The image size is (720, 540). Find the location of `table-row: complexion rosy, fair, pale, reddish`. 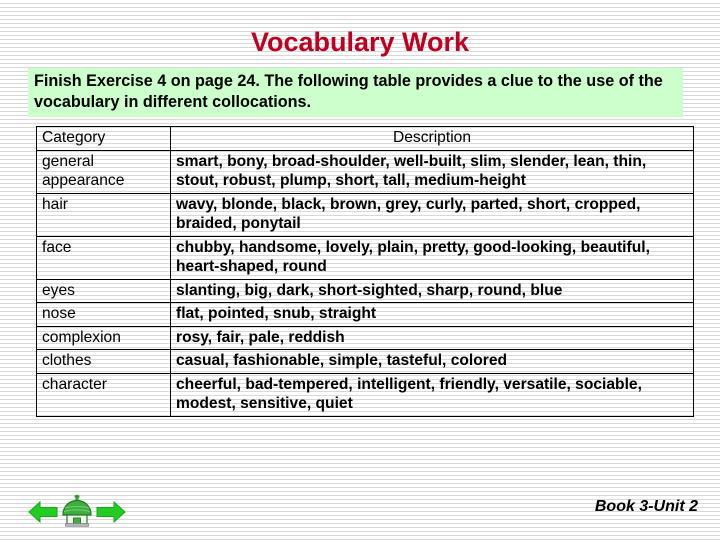

table-row: complexion rosy, fair, pale, reddish is located at coordinates (365, 337).